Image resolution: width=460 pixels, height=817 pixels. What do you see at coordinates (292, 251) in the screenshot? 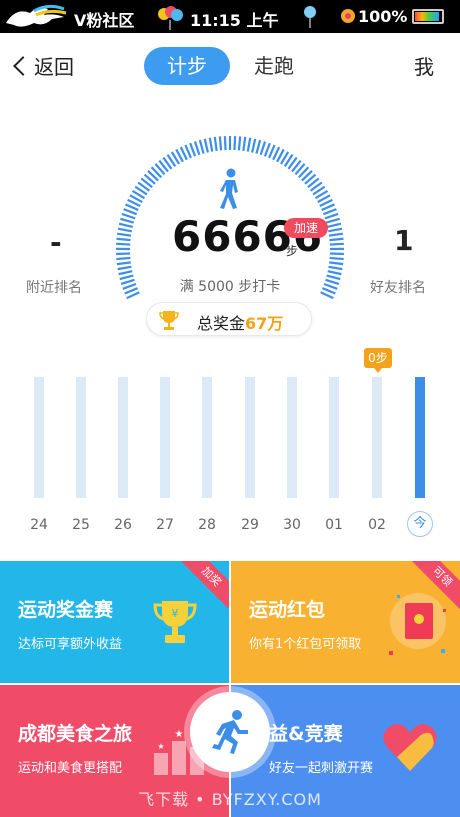
I see `step-unit: 步` at bounding box center [292, 251].